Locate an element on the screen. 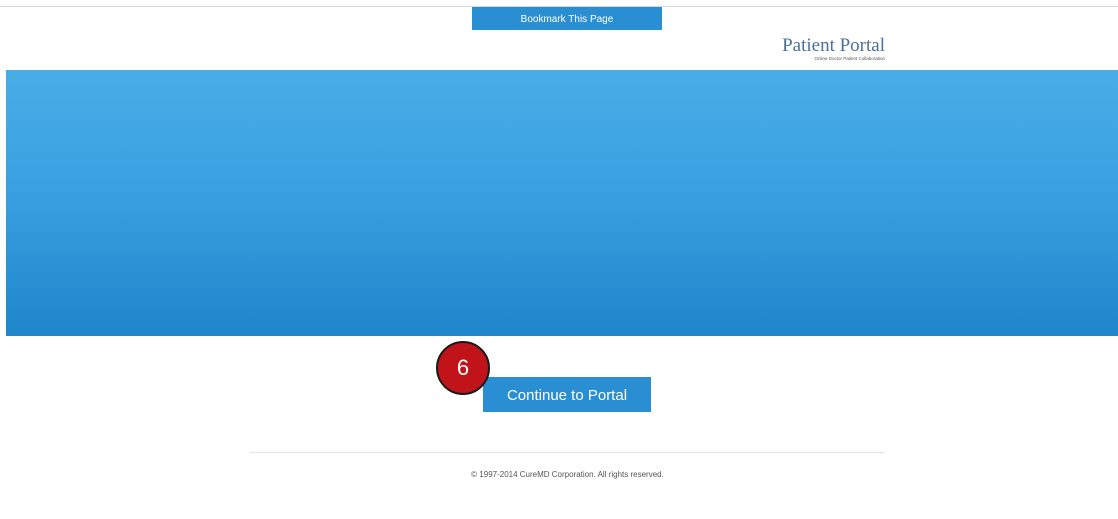 This screenshot has height=519, width=1118. footer-divider is located at coordinates (567, 452).